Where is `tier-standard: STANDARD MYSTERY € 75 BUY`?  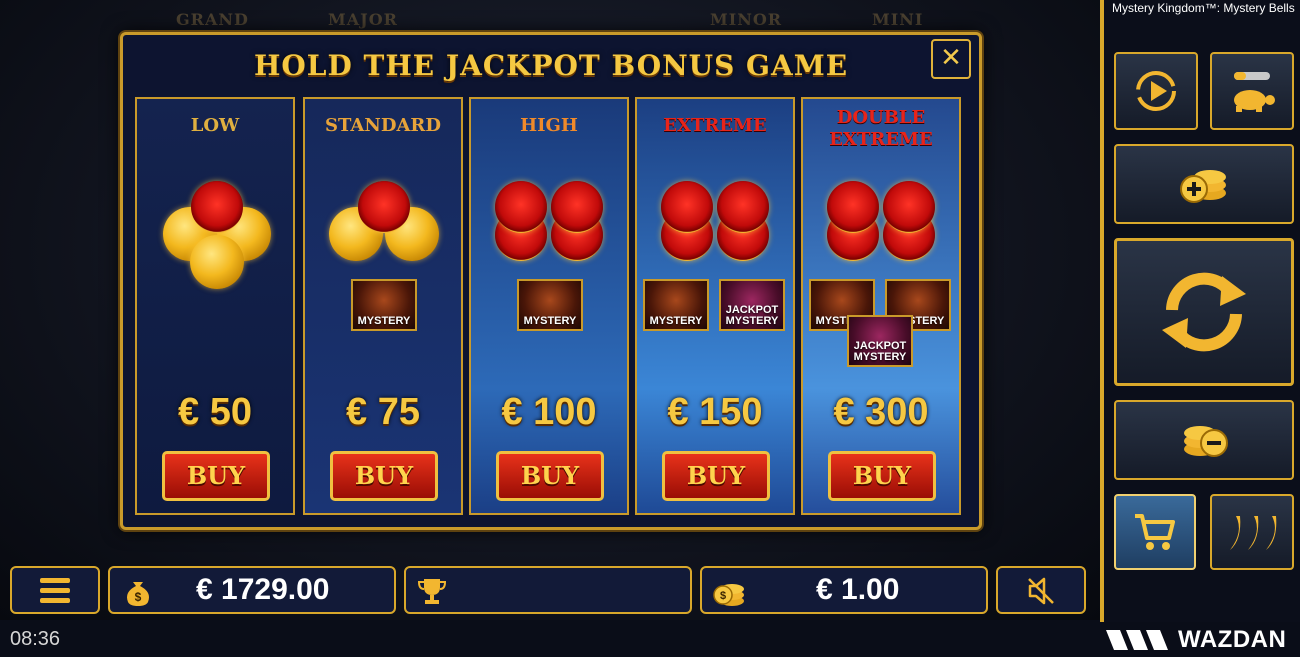 tier-standard: STANDARD MYSTERY € 75 BUY is located at coordinates (383, 306).